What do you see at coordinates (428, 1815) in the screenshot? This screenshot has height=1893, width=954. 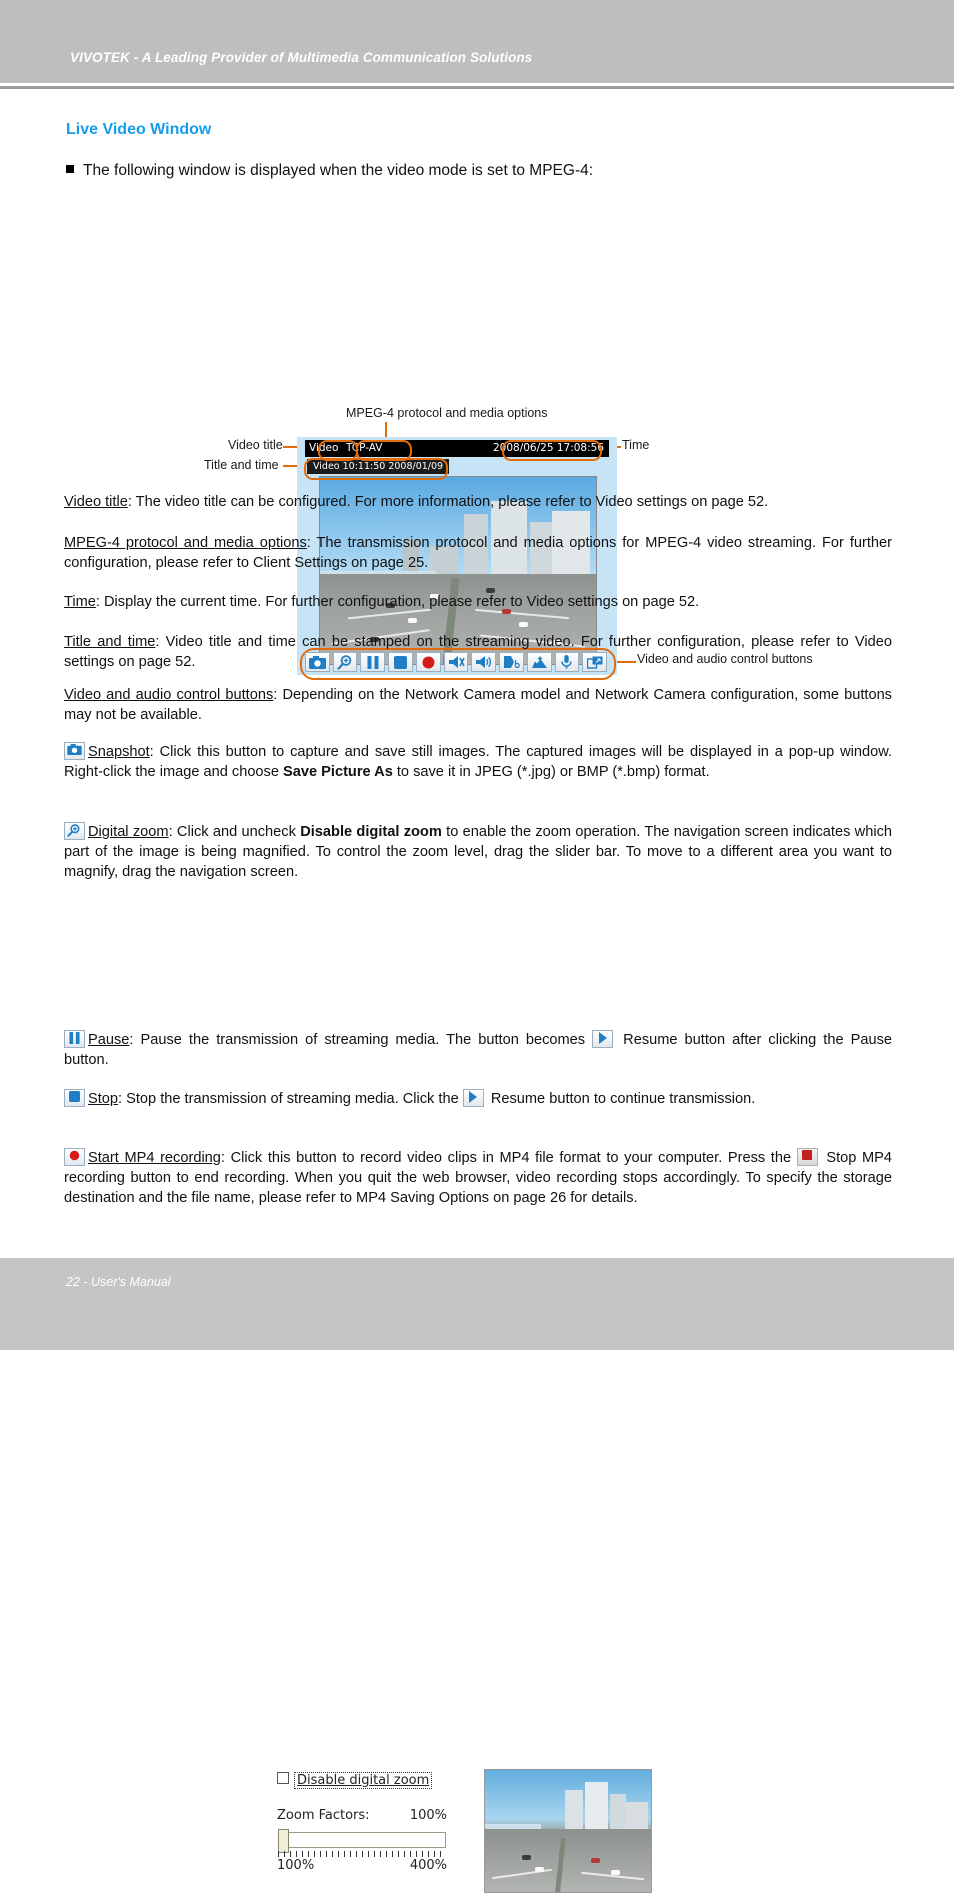 I see `zoom-factors-value: 100%` at bounding box center [428, 1815].